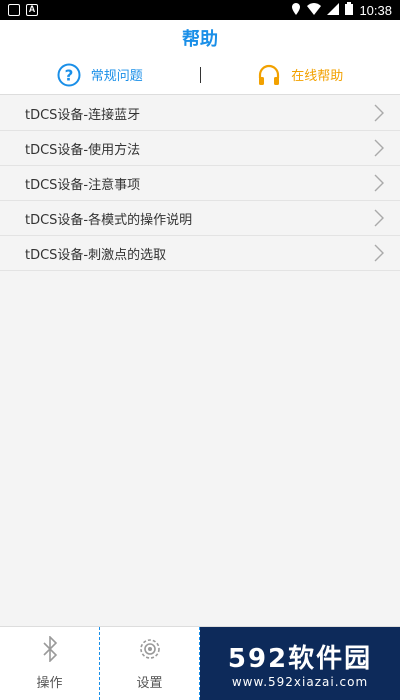 Image resolution: width=400 pixels, height=700 pixels. Describe the element at coordinates (116, 76) in the screenshot. I see `tab-faq-label: 常规问题` at that location.